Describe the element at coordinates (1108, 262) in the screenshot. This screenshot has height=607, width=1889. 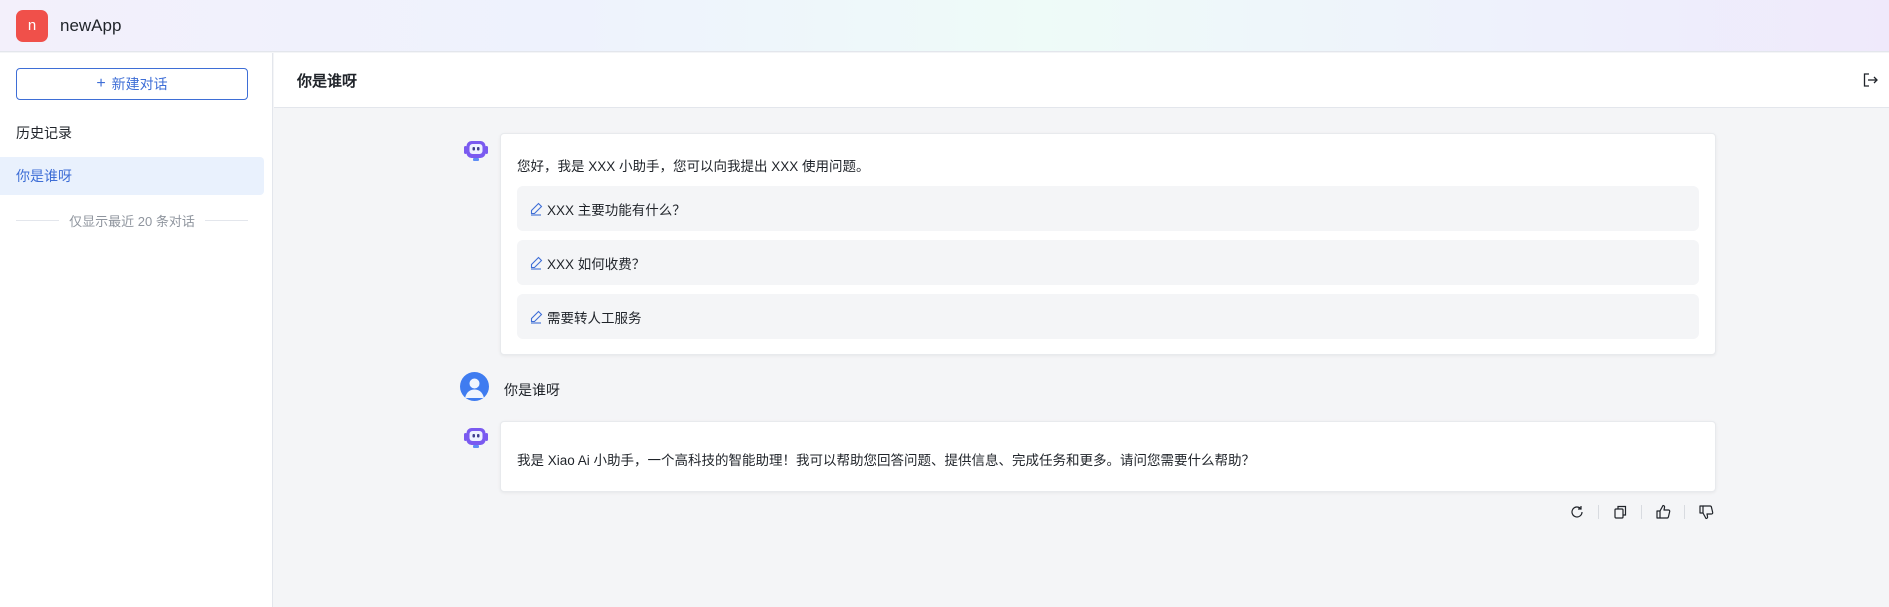
I see `suggestion-item: XXX 如何收费？` at that location.